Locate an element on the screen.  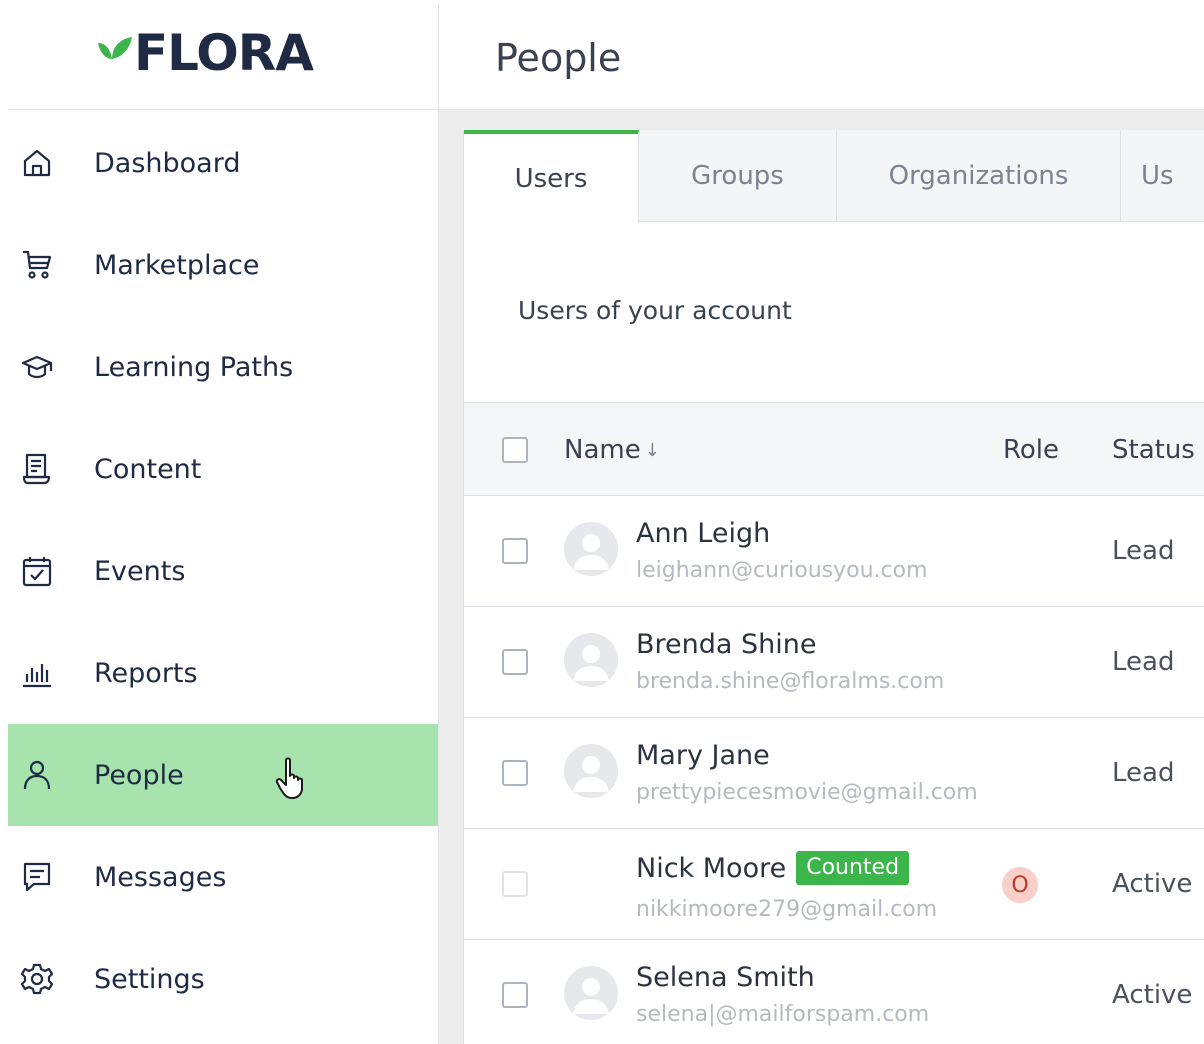
logo-text: FLORA is located at coordinates (224, 53).